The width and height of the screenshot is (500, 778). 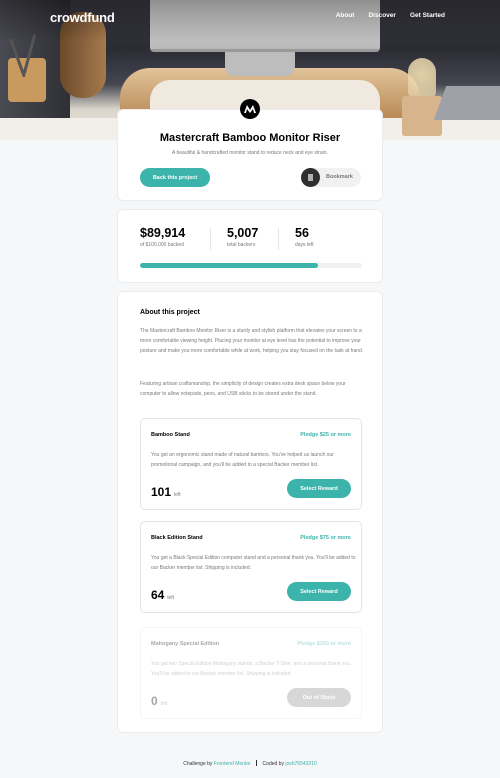 I want to click on mastercraft-logo-icon, so click(x=250, y=109).